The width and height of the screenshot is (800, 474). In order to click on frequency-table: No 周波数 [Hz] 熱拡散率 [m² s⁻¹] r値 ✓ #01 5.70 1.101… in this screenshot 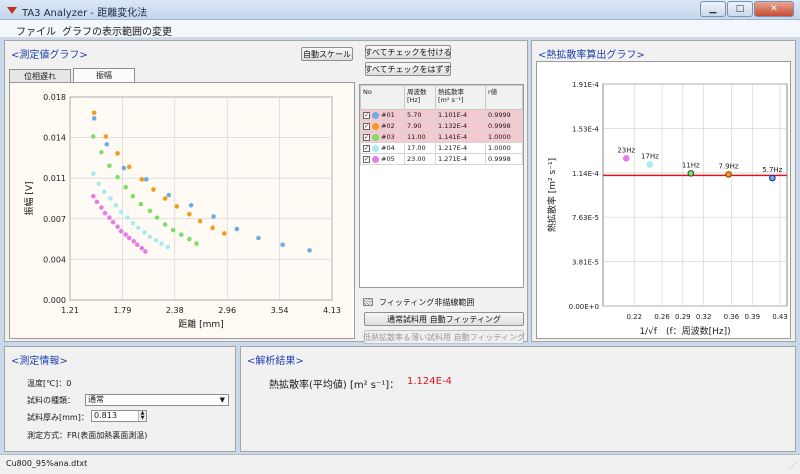, I will do `click(441, 186)`.